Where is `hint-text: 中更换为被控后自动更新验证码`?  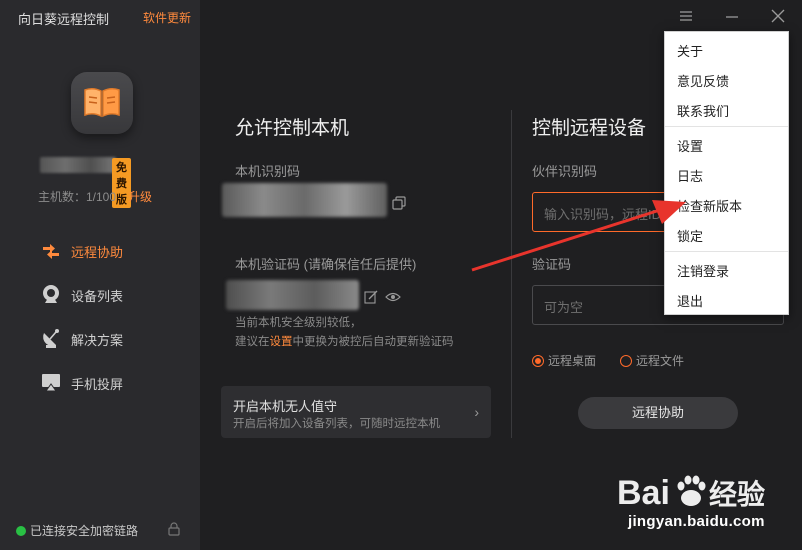
hint-text: 中更换为被控后自动更新验证码 is located at coordinates (373, 342).